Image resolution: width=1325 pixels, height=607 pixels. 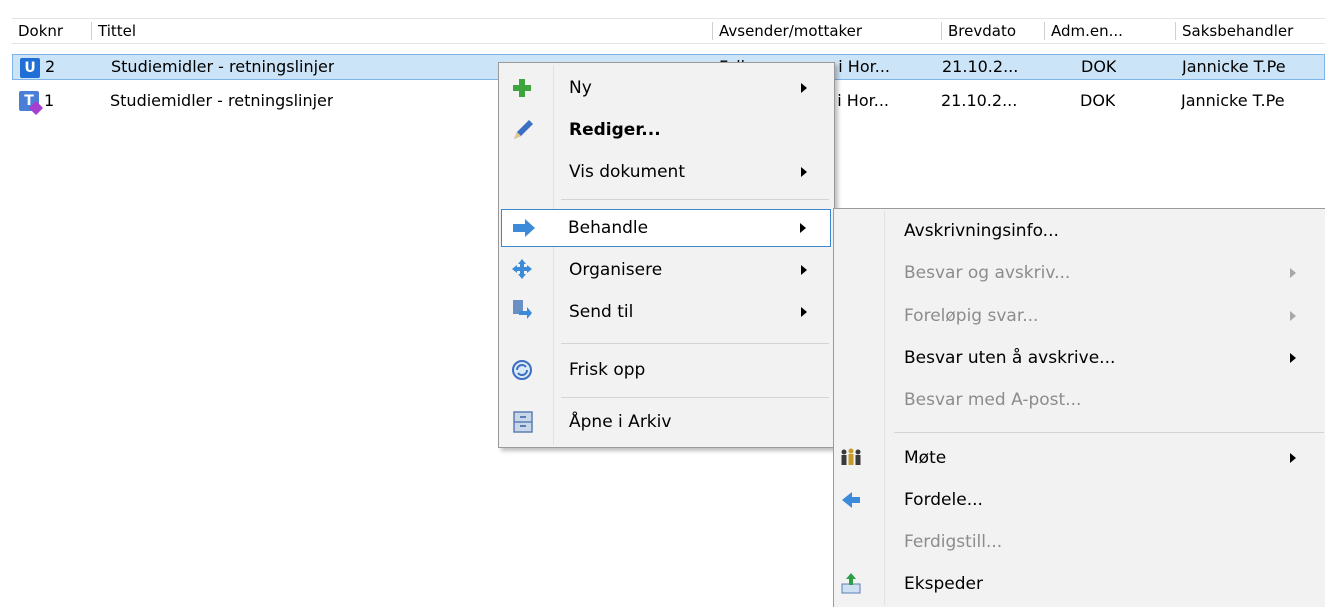 What do you see at coordinates (402, 31) in the screenshot?
I see `column-header-tittel: Tittel` at bounding box center [402, 31].